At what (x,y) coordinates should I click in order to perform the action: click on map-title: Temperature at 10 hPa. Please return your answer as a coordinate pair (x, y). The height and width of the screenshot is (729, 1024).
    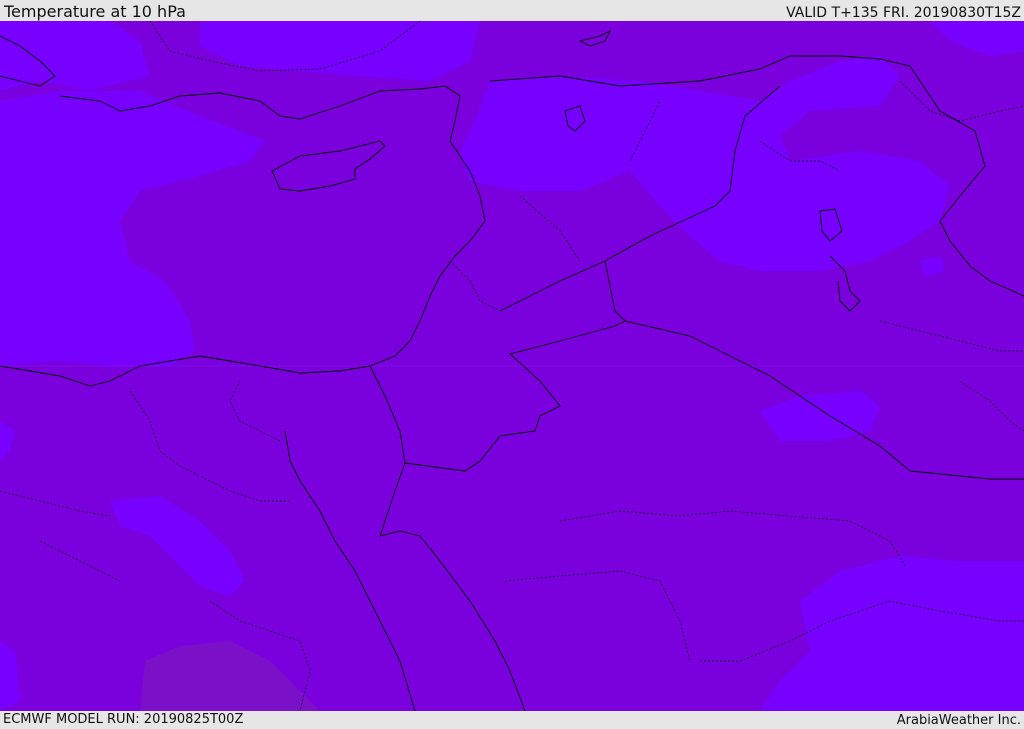
    Looking at the image, I should click on (95, 11).